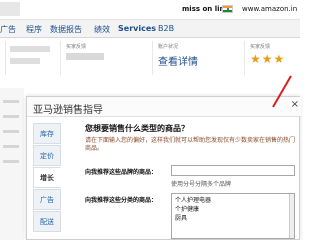 The height and width of the screenshot is (240, 320). What do you see at coordinates (295, 104) in the screenshot?
I see `close-icon: ×` at bounding box center [295, 104].